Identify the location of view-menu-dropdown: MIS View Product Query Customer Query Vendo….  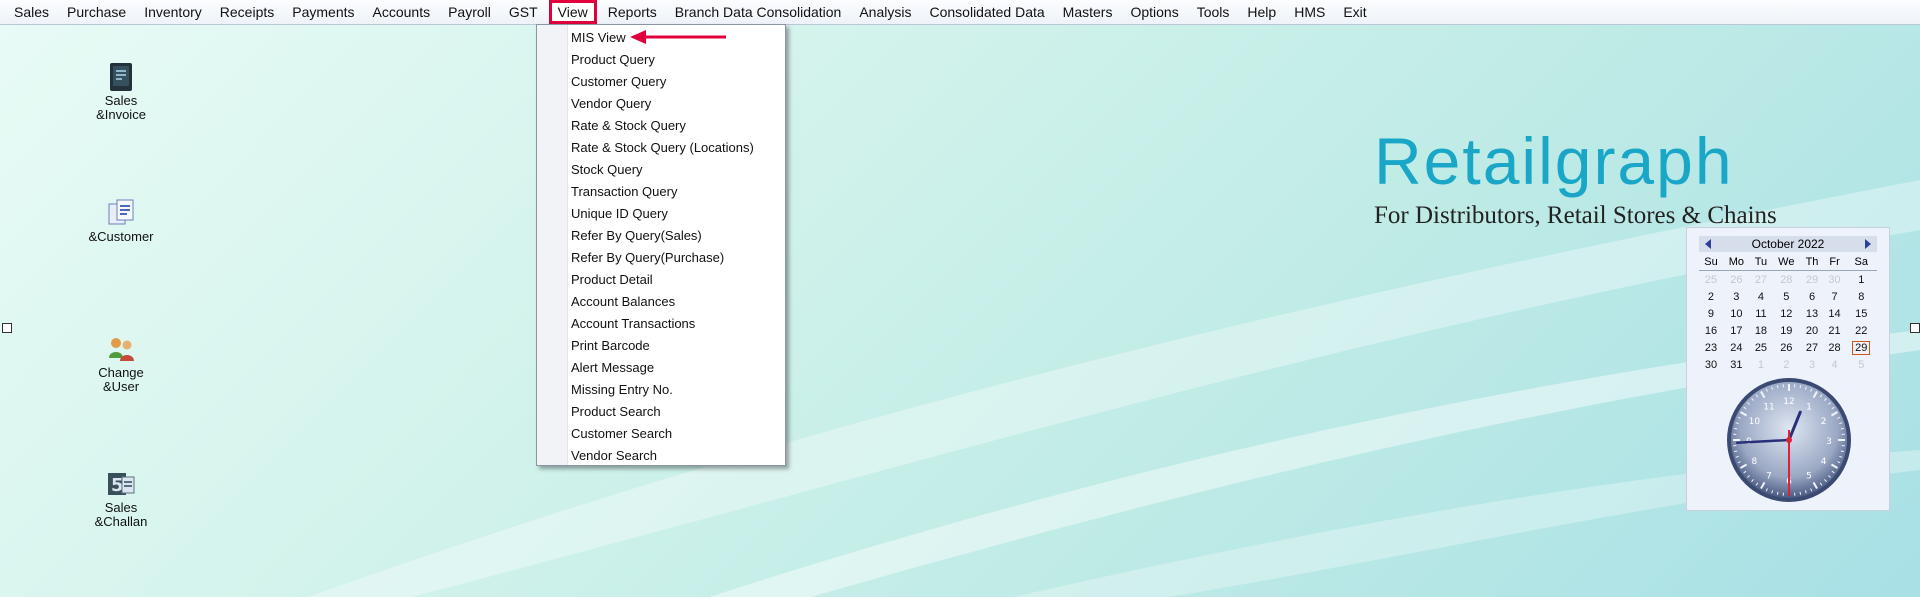
(661, 245).